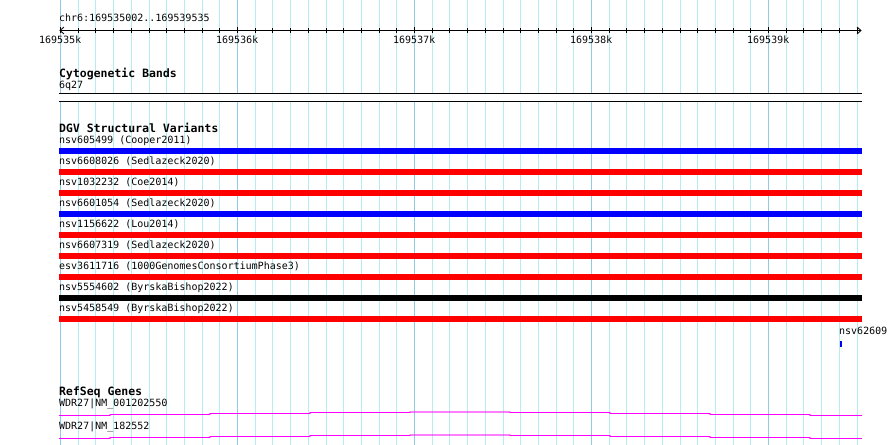 This screenshot has width=890, height=445. What do you see at coordinates (71, 86) in the screenshot?
I see `feature-label: 6q27` at bounding box center [71, 86].